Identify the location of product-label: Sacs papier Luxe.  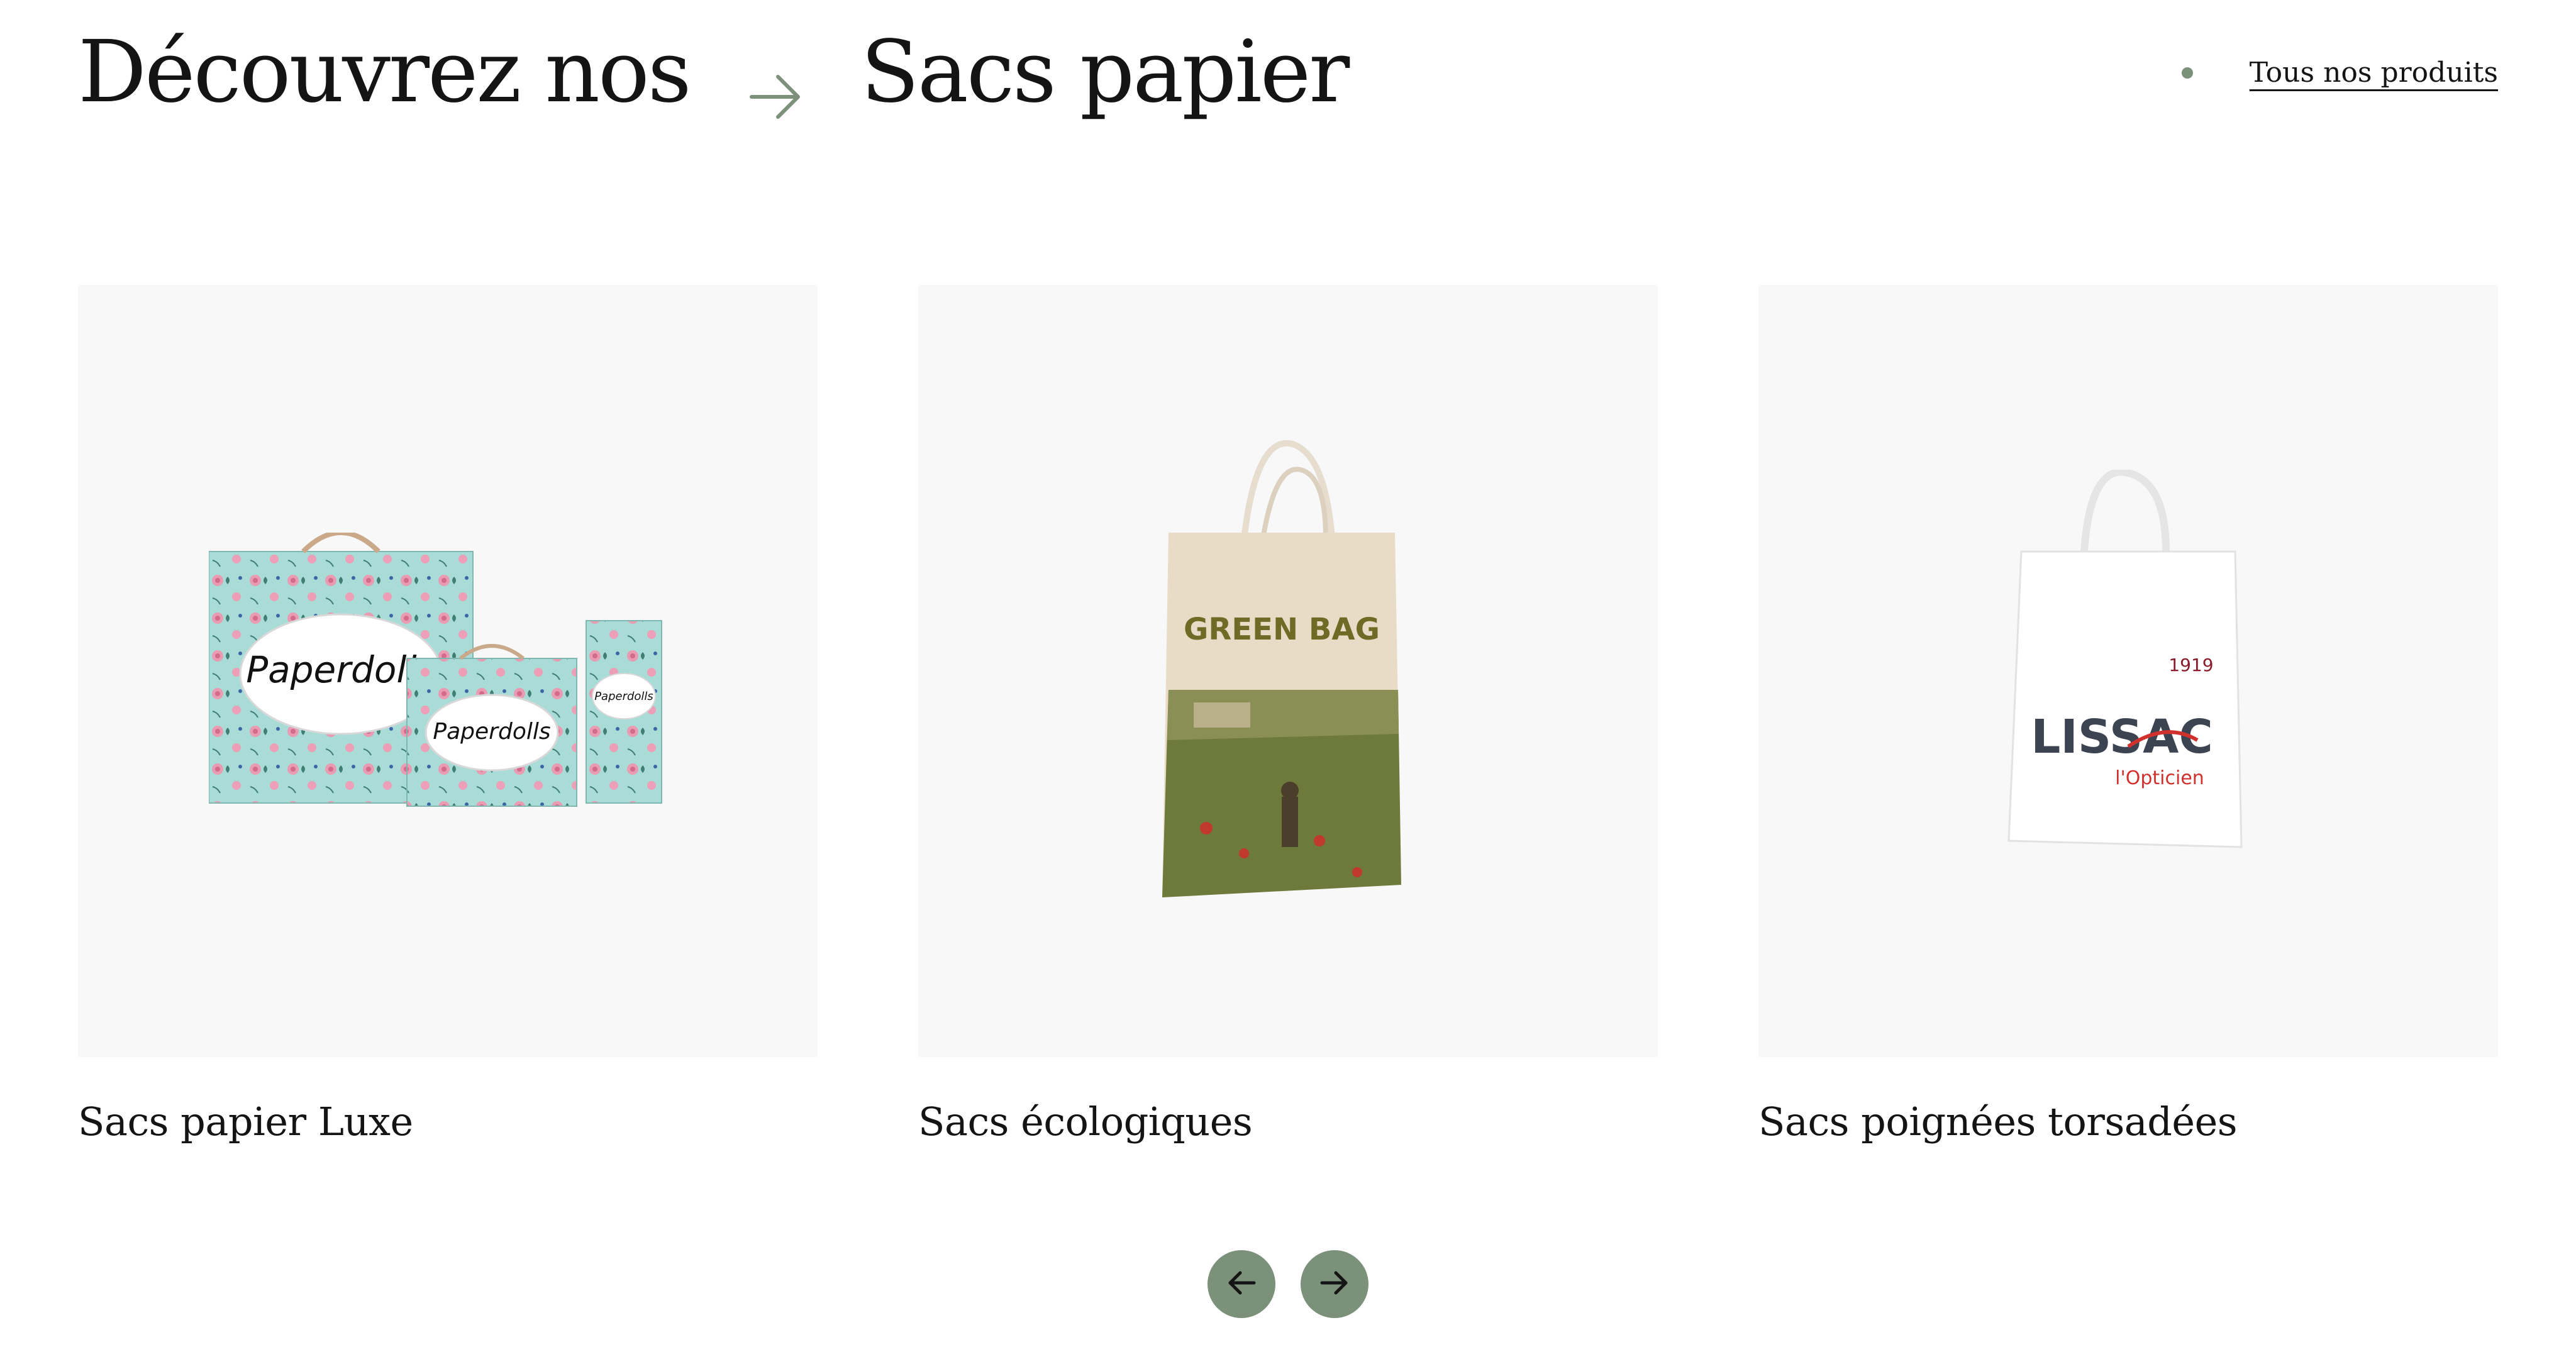
(448, 1122).